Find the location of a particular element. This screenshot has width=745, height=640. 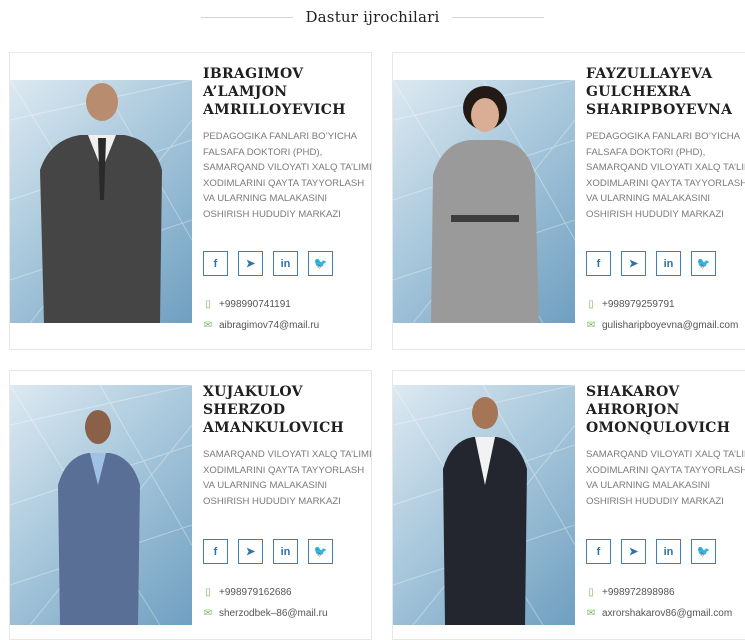

phone-number: +998979162686 is located at coordinates (255, 592).